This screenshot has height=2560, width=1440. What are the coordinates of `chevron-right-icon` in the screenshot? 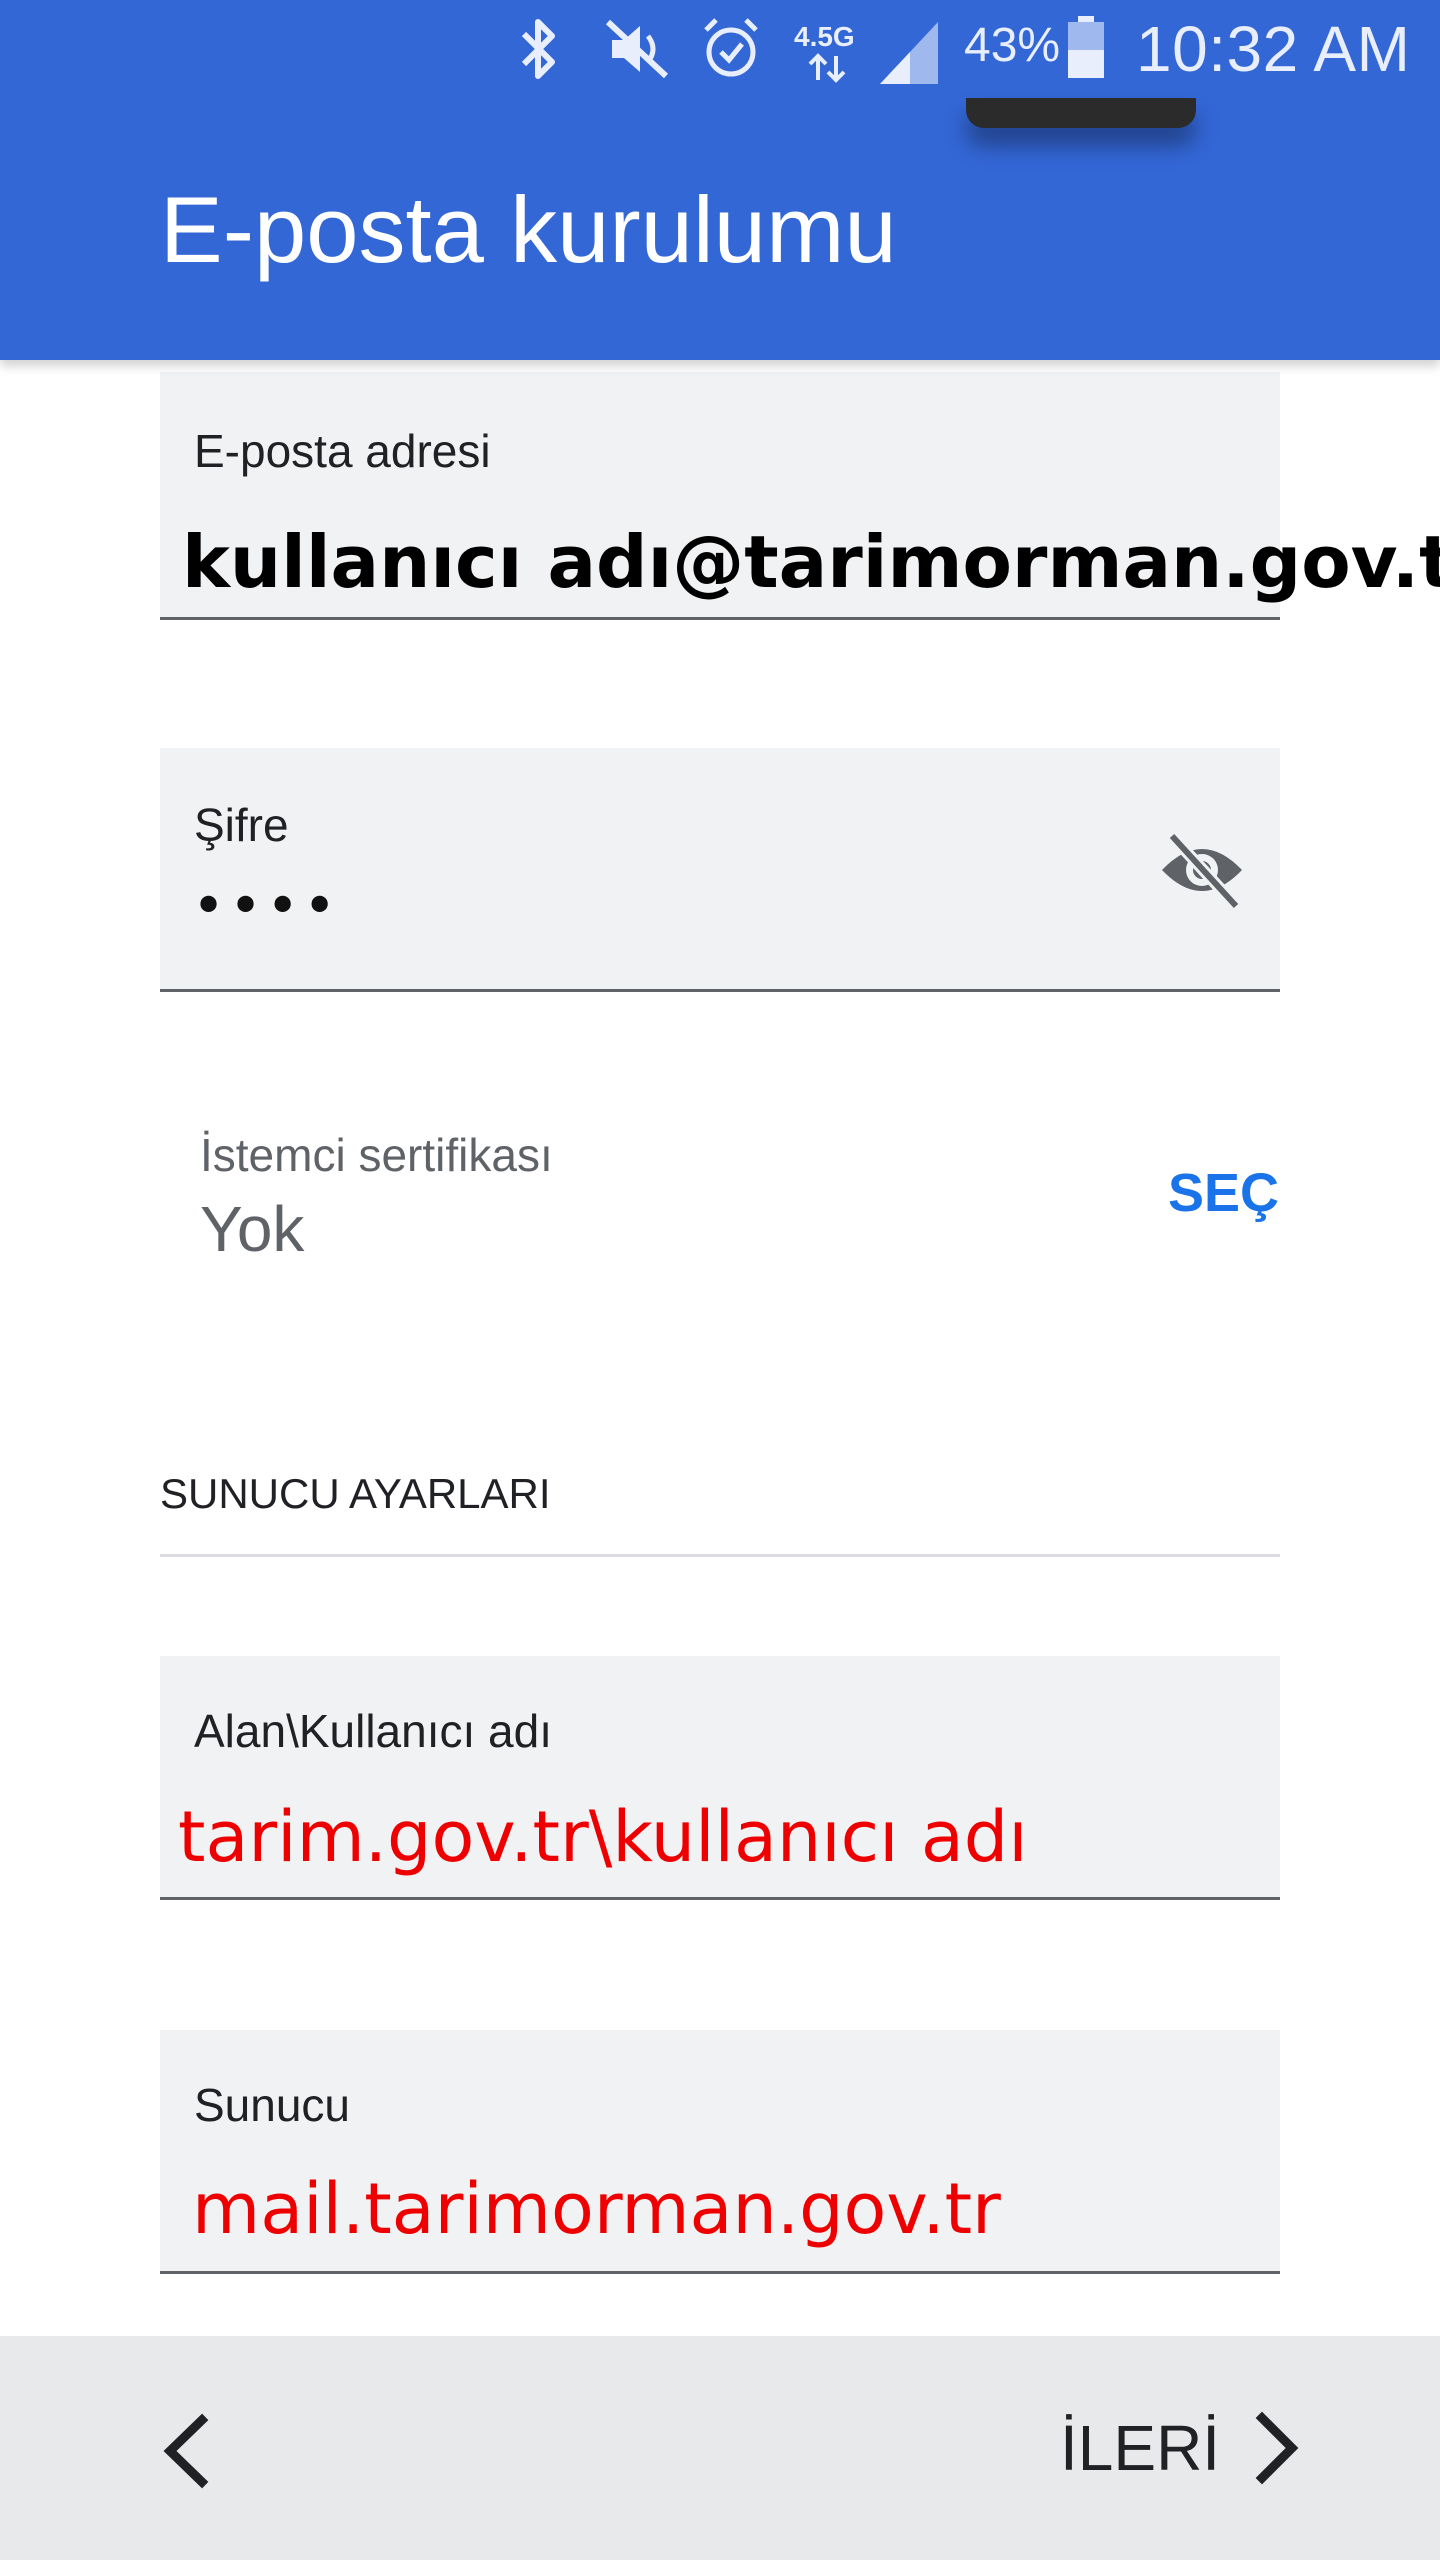 It's located at (1277, 2448).